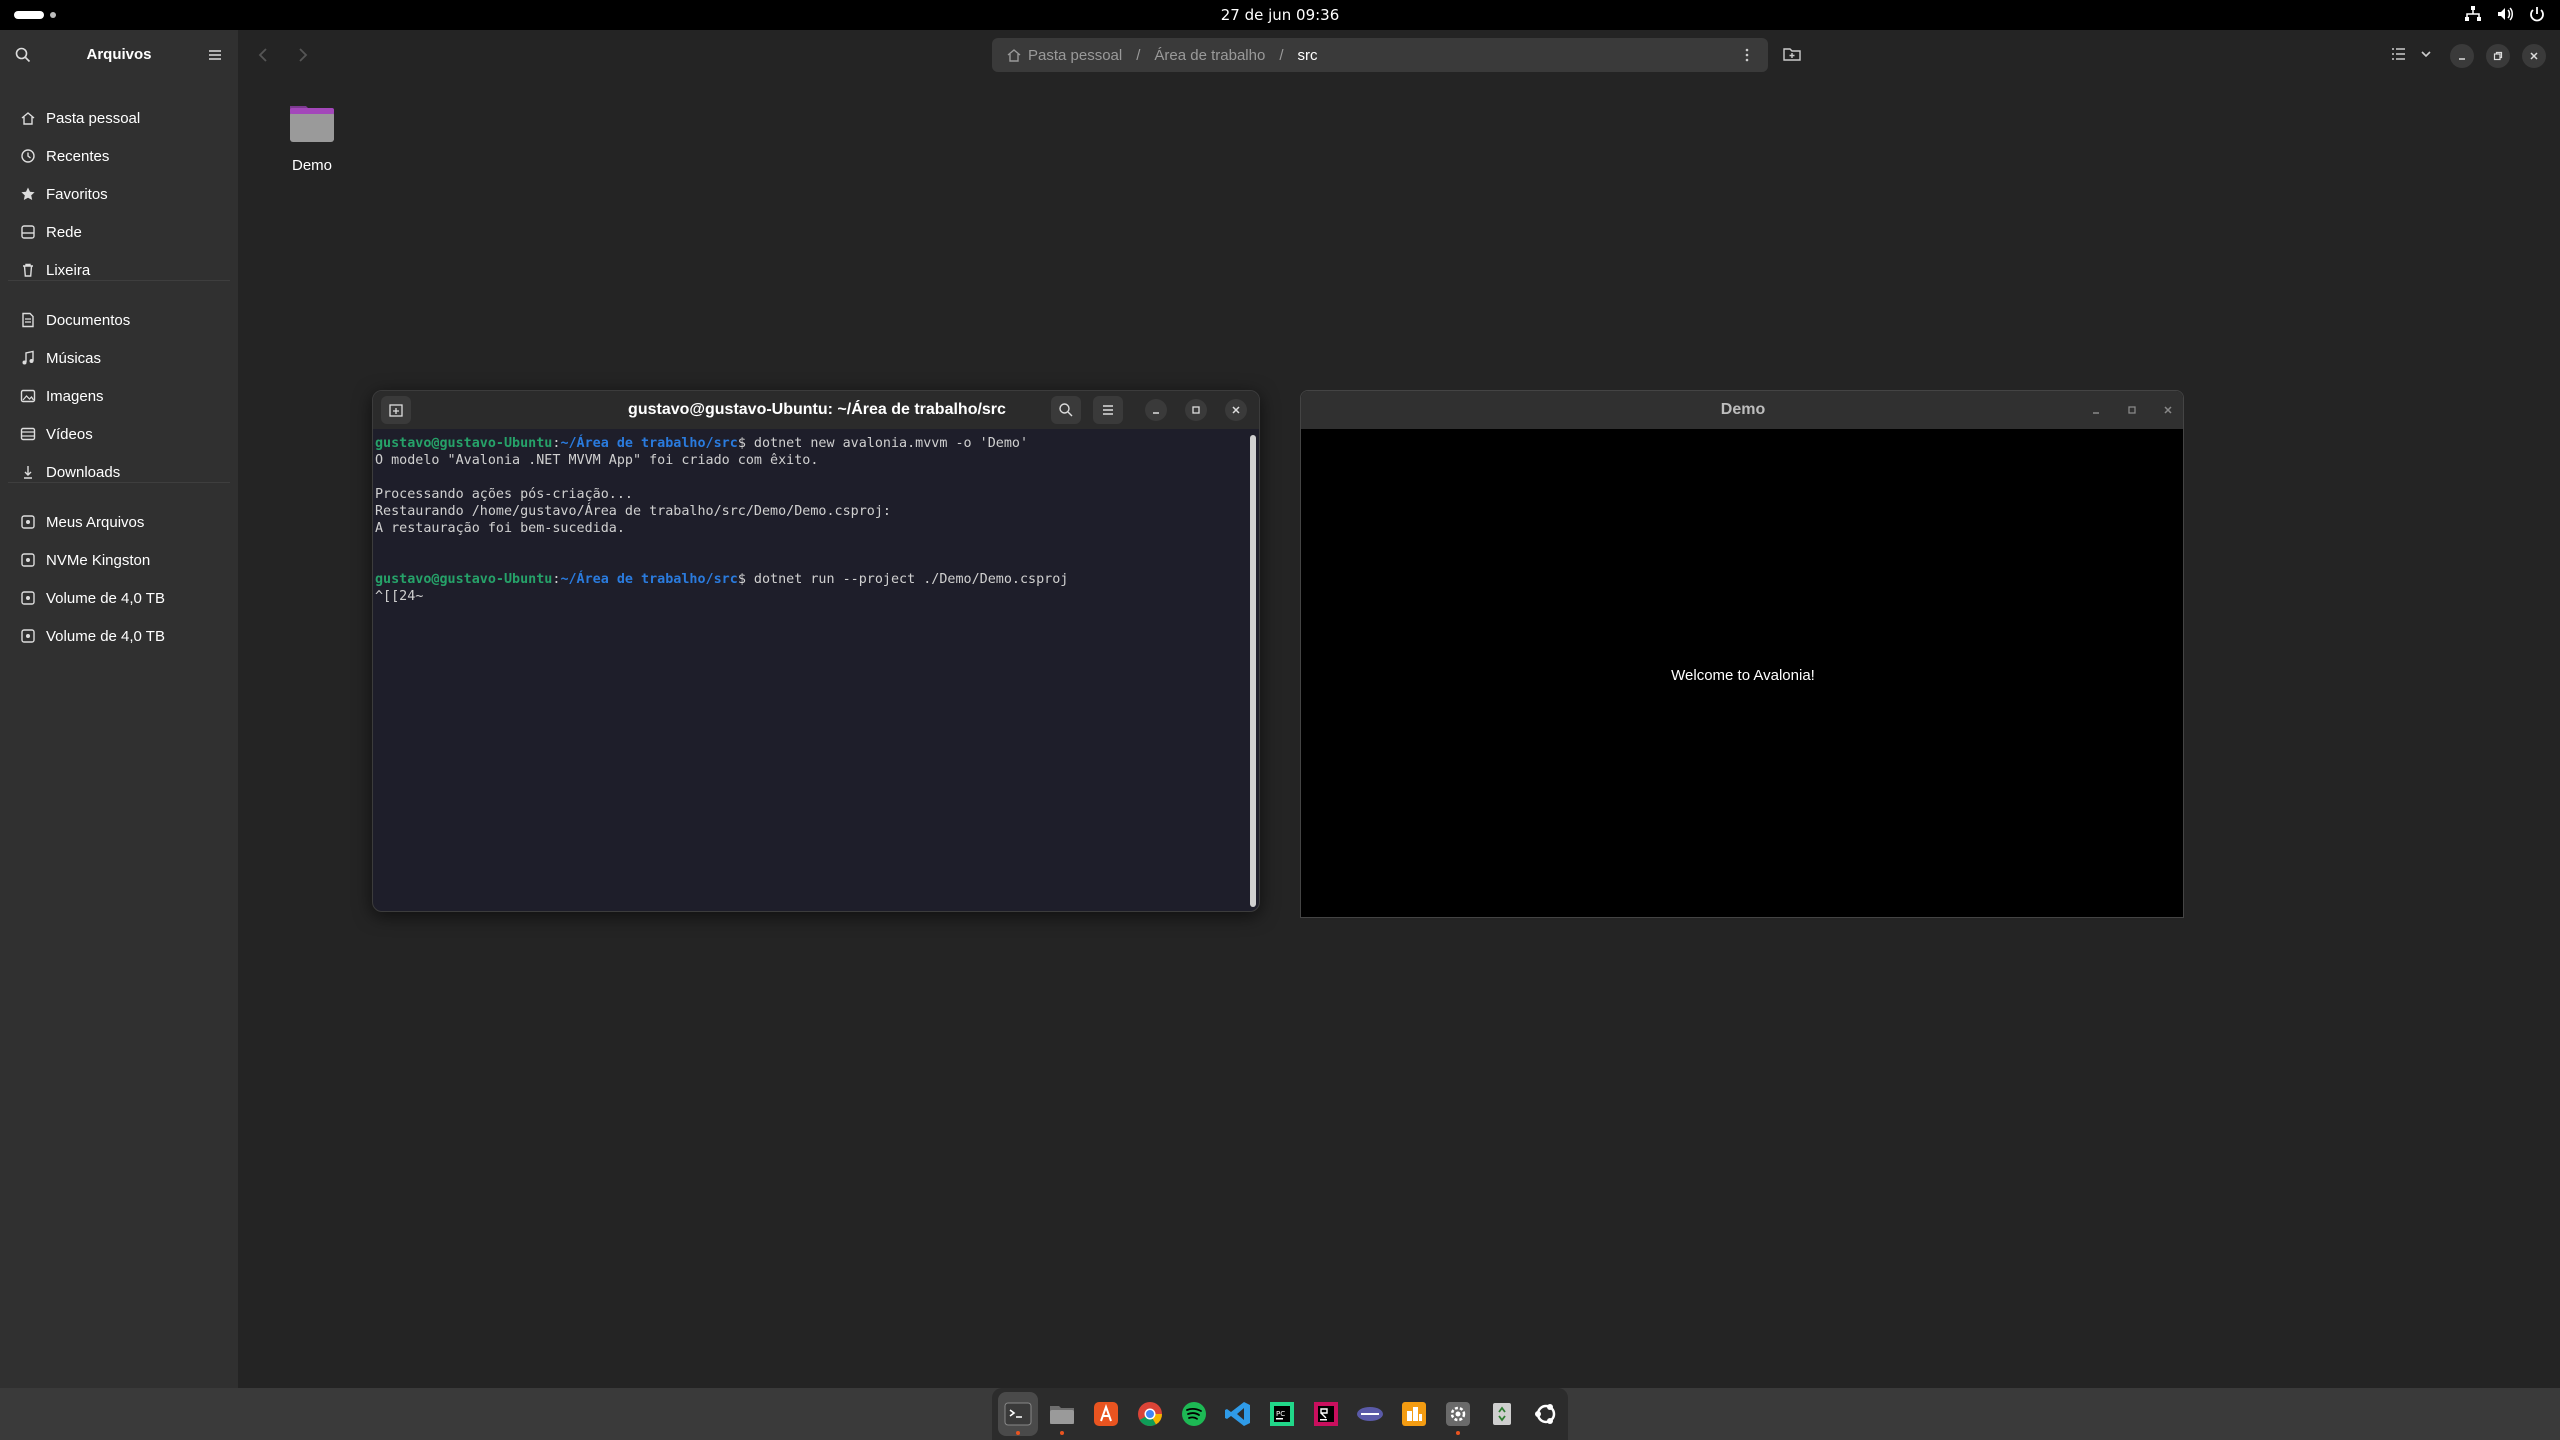  I want to click on more-options-icon, so click(1747, 55).